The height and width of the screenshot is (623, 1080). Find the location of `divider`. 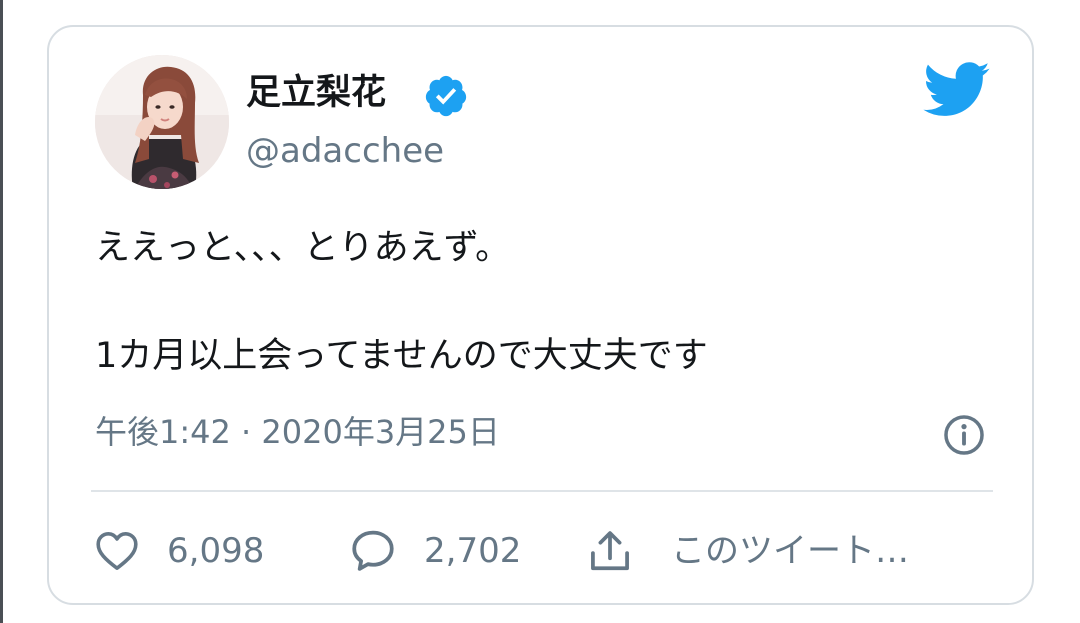

divider is located at coordinates (542, 491).